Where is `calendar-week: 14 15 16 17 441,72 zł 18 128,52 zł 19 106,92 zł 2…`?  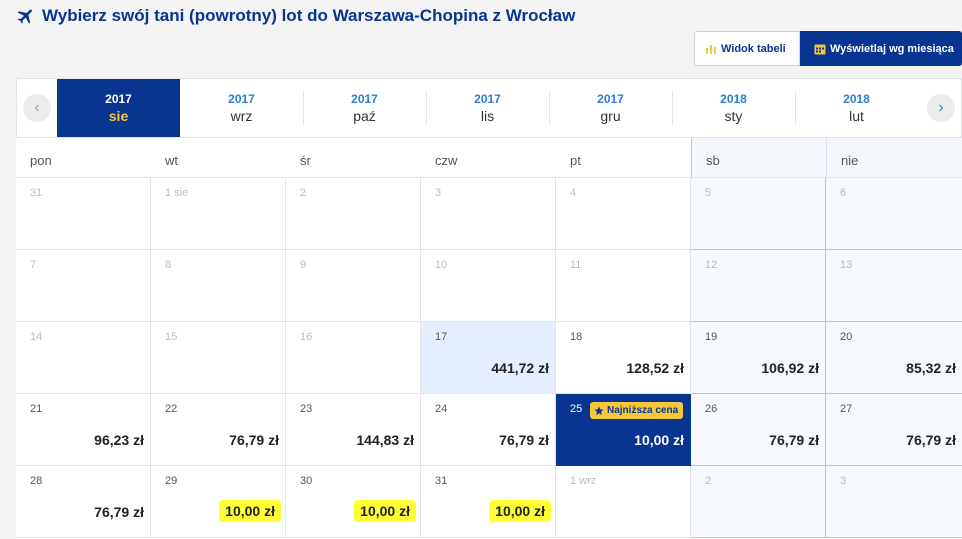 calendar-week: 14 15 16 17 441,72 zł 18 128,52 zł 19 106,92 zł 2… is located at coordinates (489, 358).